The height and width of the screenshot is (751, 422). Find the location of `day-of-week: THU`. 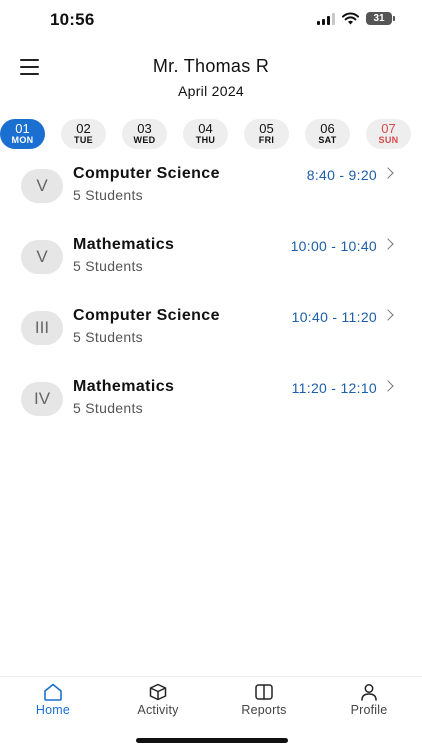

day-of-week: THU is located at coordinates (205, 140).